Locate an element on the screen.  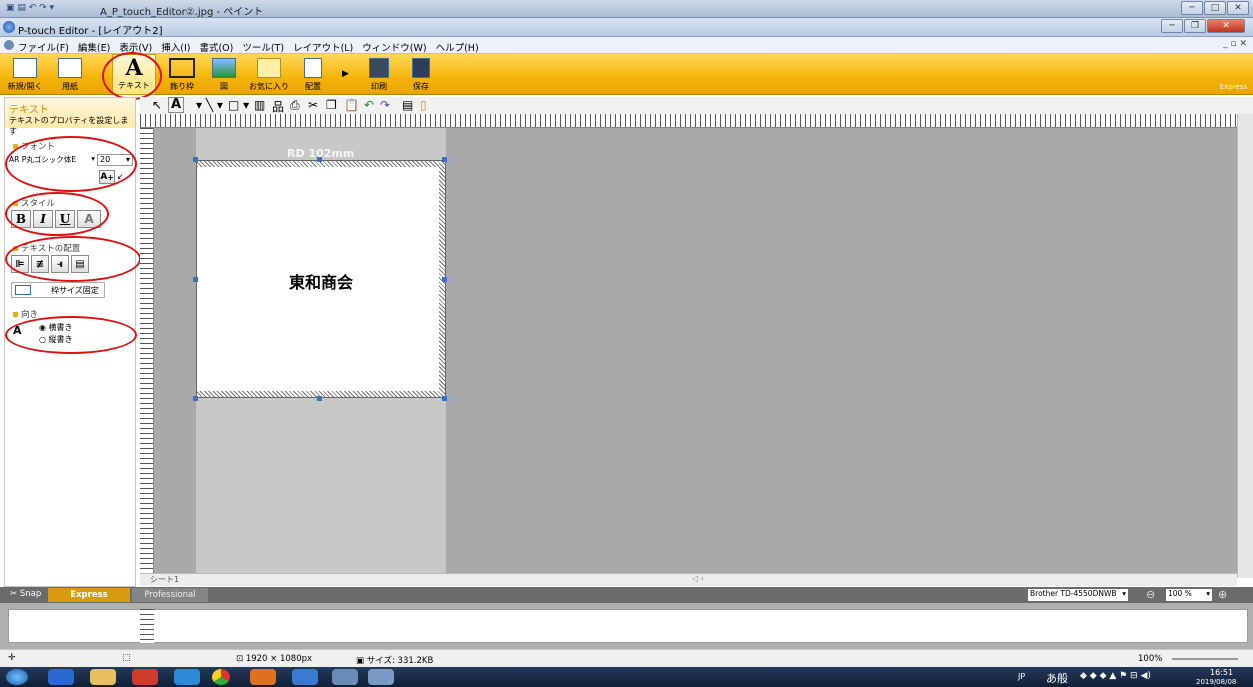
new-open-button: 新規/開く is located at coordinates (25, 74).